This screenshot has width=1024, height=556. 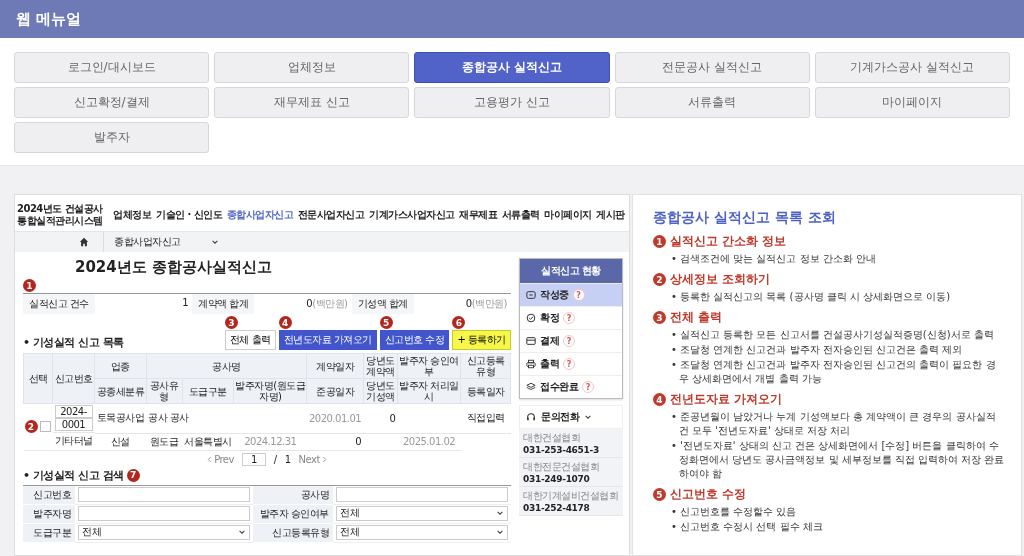 What do you see at coordinates (226, 418) in the screenshot?
I see `project-name-link: 공사 공사` at bounding box center [226, 418].